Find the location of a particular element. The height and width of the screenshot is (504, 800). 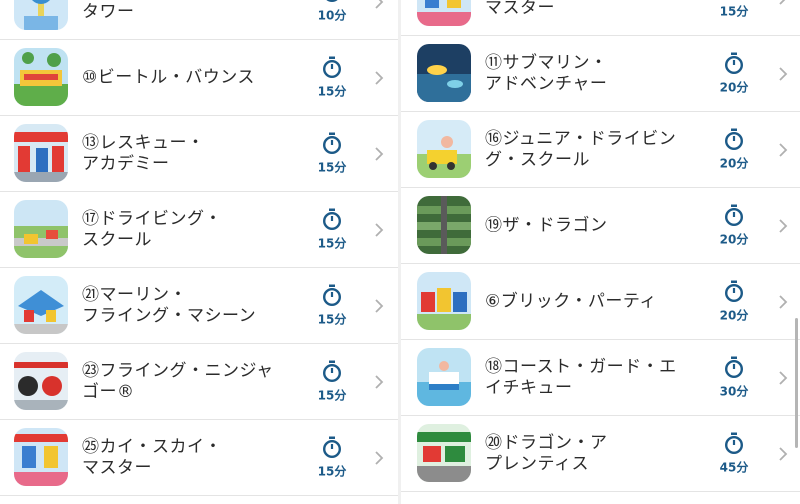

attraction-name: ⑪サブマリン・ アドベンチャー is located at coordinates (546, 73).